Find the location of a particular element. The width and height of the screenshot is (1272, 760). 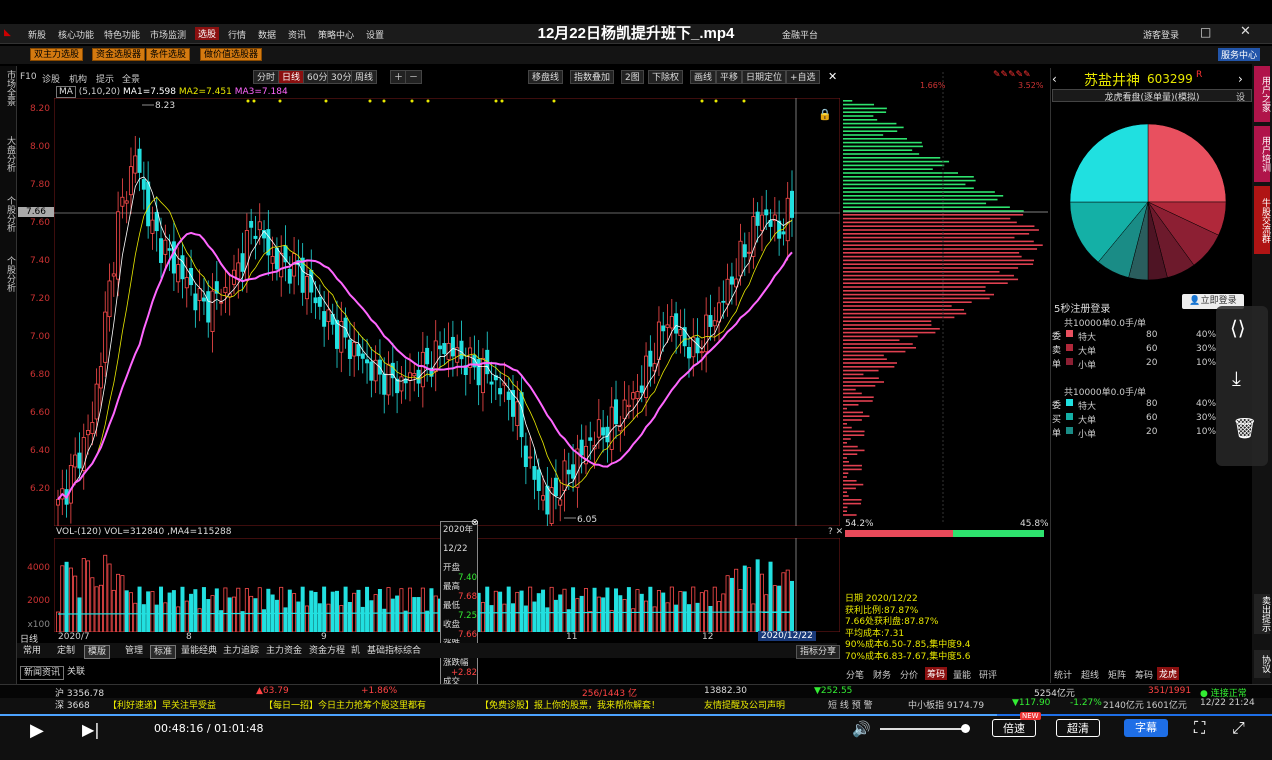

tab-common: 常用 is located at coordinates (32, 651).